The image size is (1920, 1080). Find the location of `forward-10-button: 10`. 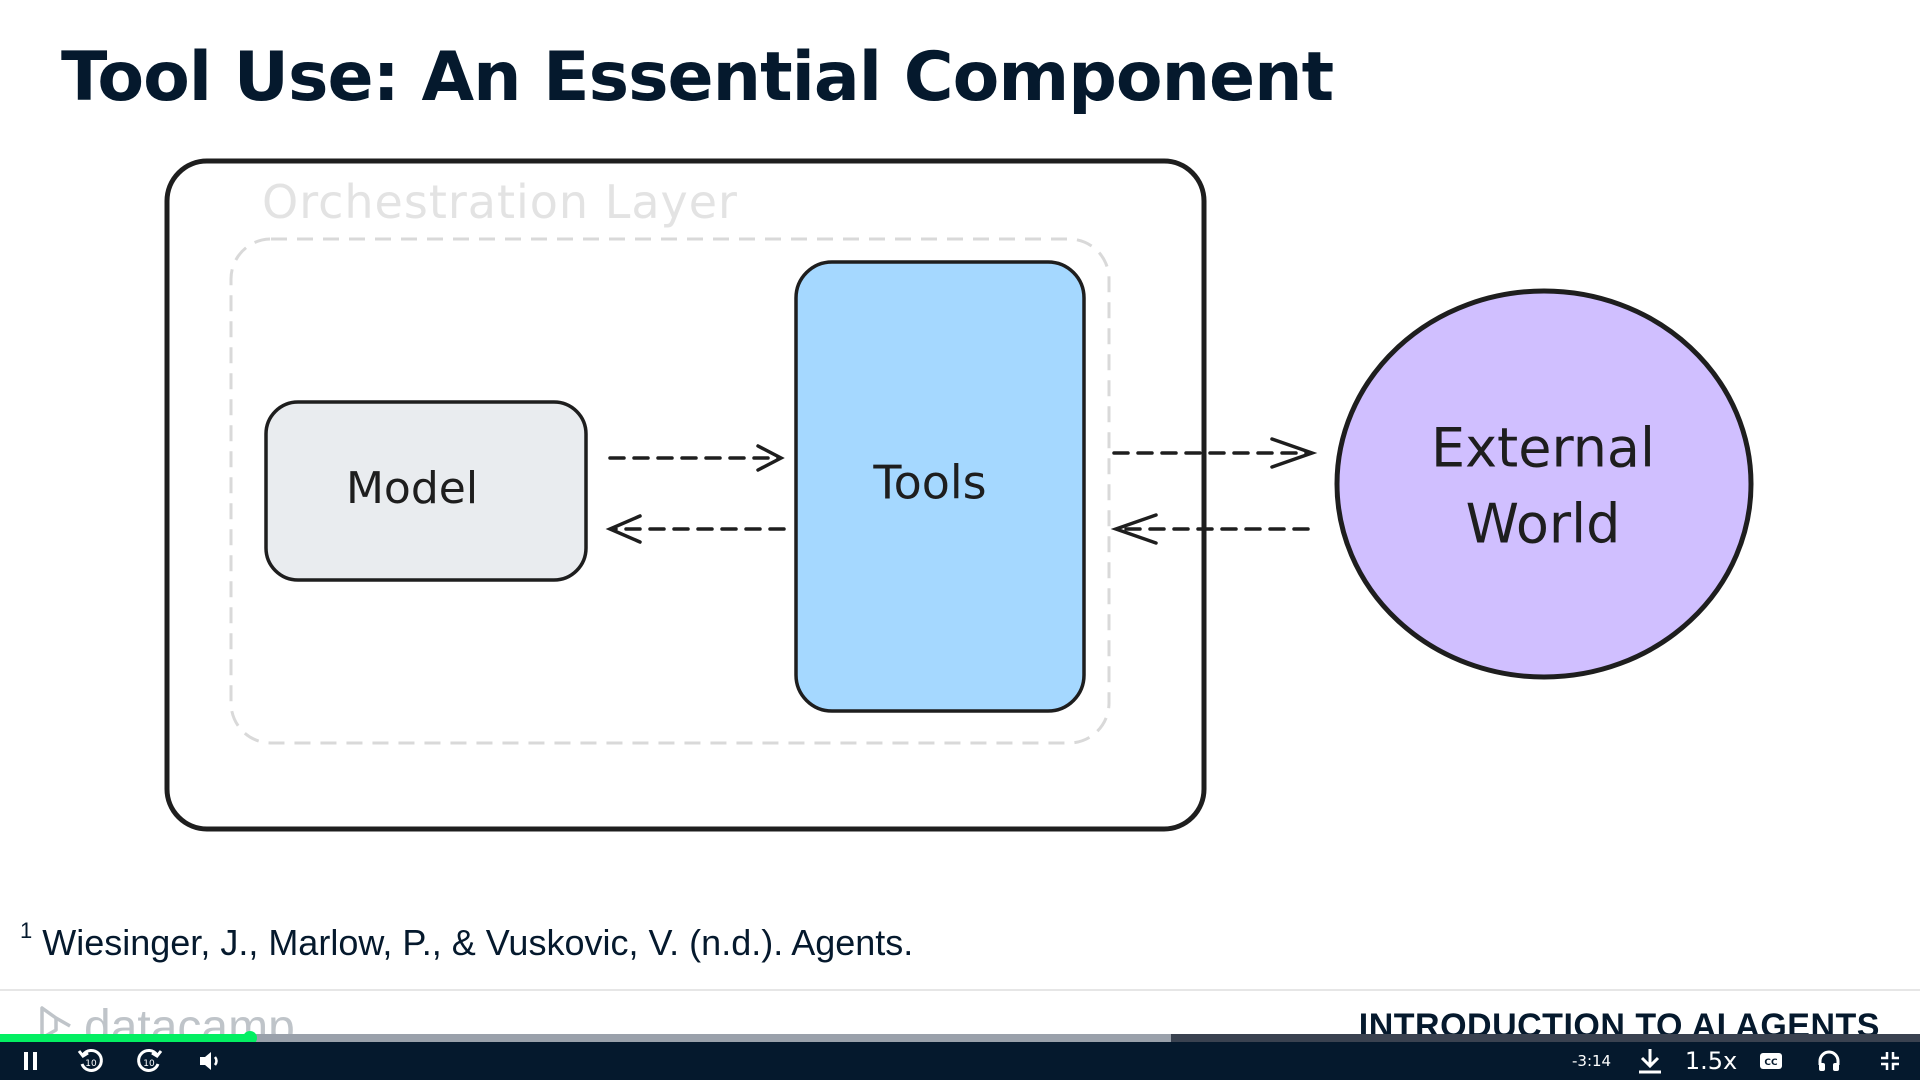

forward-10-button: 10 is located at coordinates (149, 1061).